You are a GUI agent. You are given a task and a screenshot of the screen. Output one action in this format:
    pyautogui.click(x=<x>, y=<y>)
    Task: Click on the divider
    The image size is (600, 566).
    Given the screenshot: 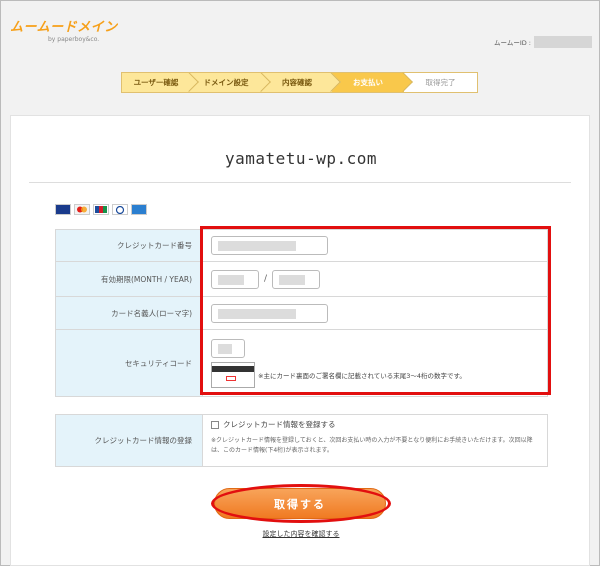 What is the action you would take?
    pyautogui.click(x=300, y=182)
    